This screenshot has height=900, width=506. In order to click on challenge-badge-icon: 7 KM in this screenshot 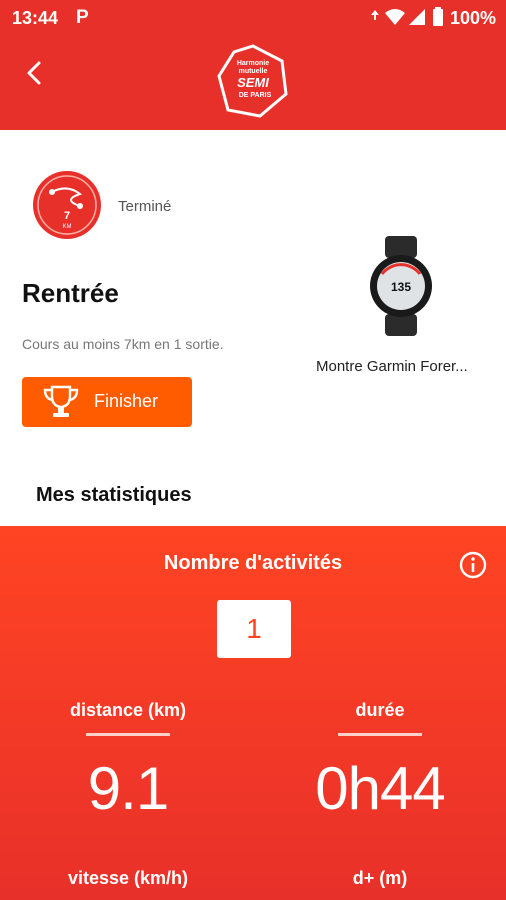, I will do `click(67, 205)`.